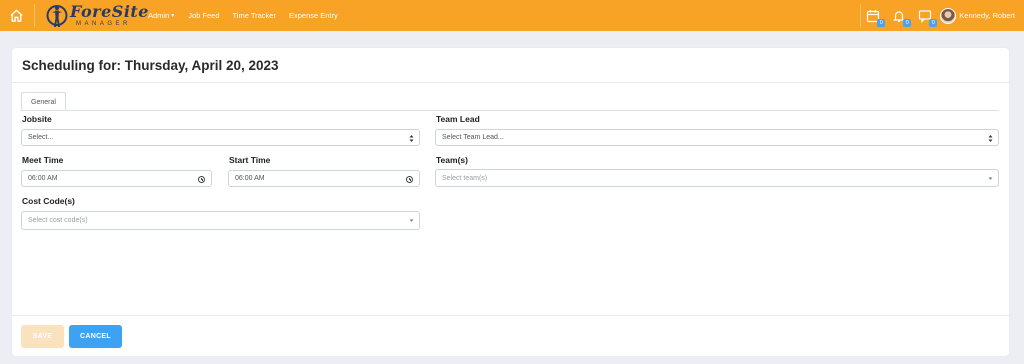  Describe the element at coordinates (876, 18) in the screenshot. I see `calendar-button: 0` at that location.